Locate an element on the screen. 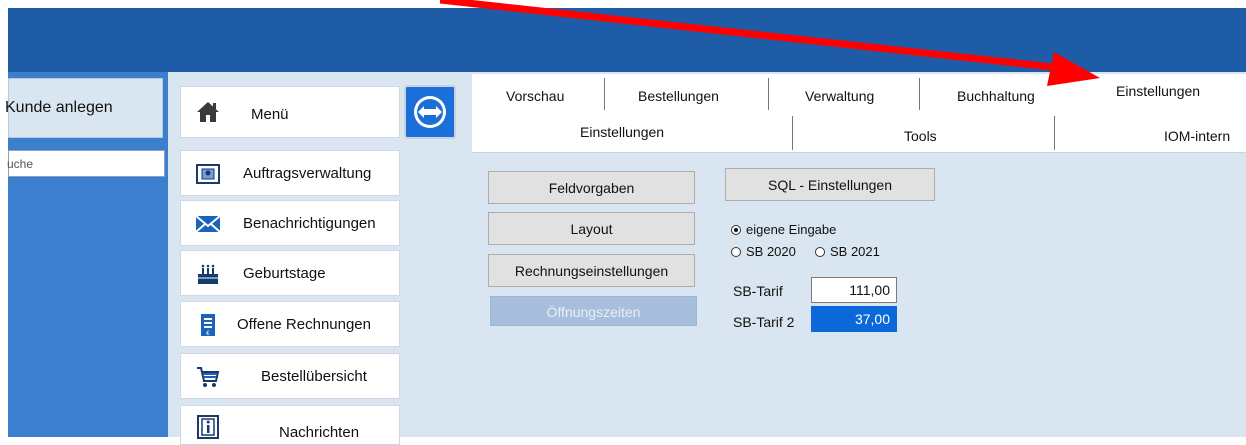  annotation-arrow-icon is located at coordinates (770, 43).